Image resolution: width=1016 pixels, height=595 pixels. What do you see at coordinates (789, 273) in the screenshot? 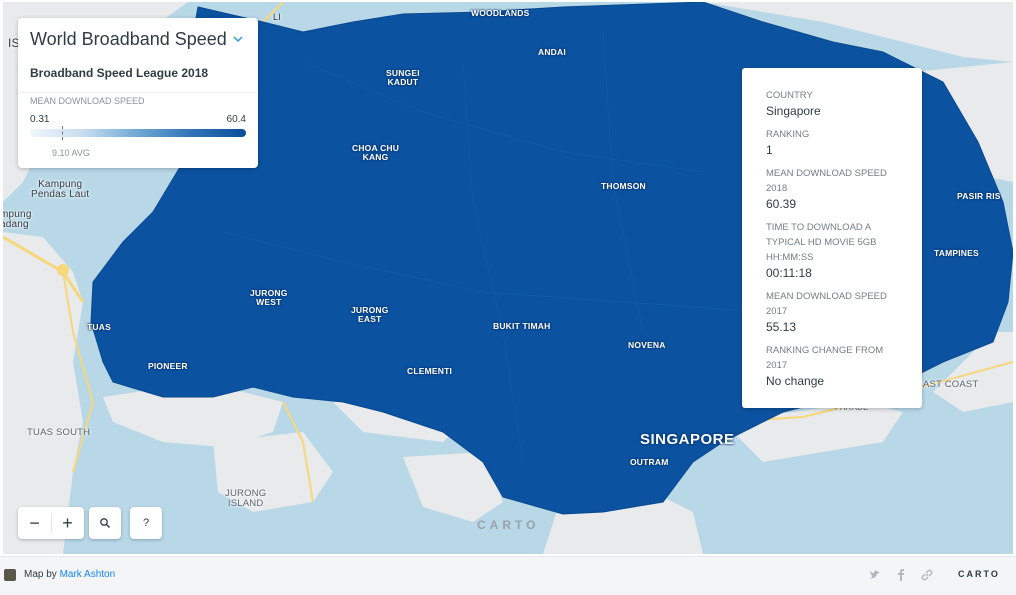
I see `movie-time-value: 00:11:18` at bounding box center [789, 273].